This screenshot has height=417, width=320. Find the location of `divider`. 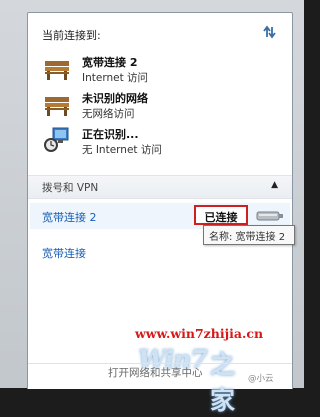

divider is located at coordinates (160, 363).